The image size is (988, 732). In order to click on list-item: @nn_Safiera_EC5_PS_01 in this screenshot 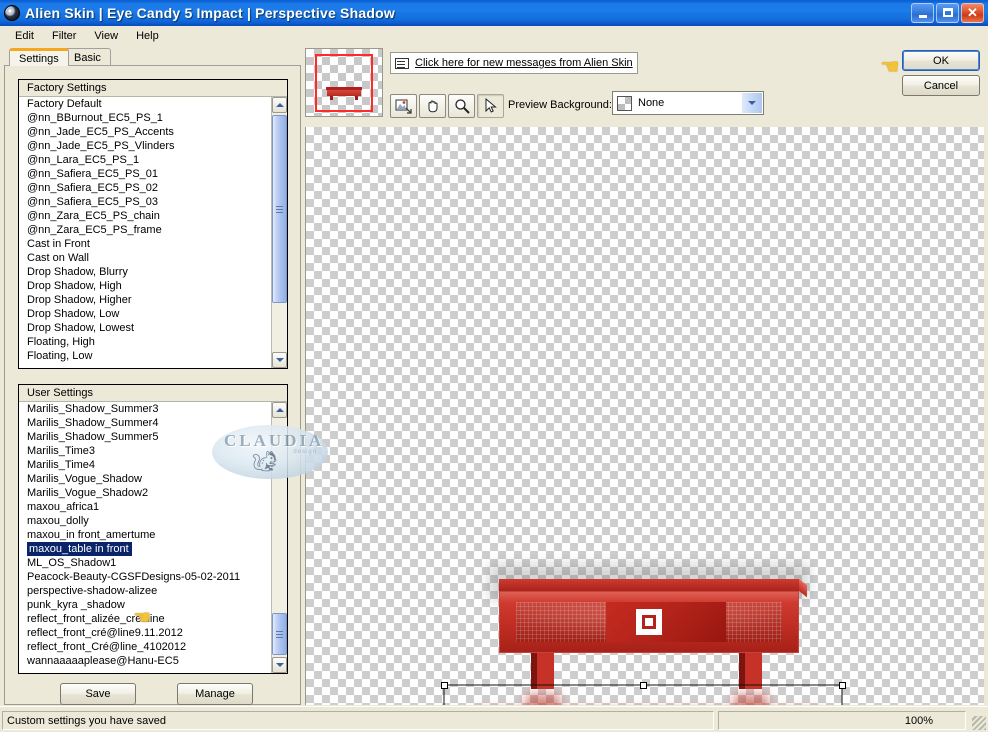, I will do `click(145, 174)`.